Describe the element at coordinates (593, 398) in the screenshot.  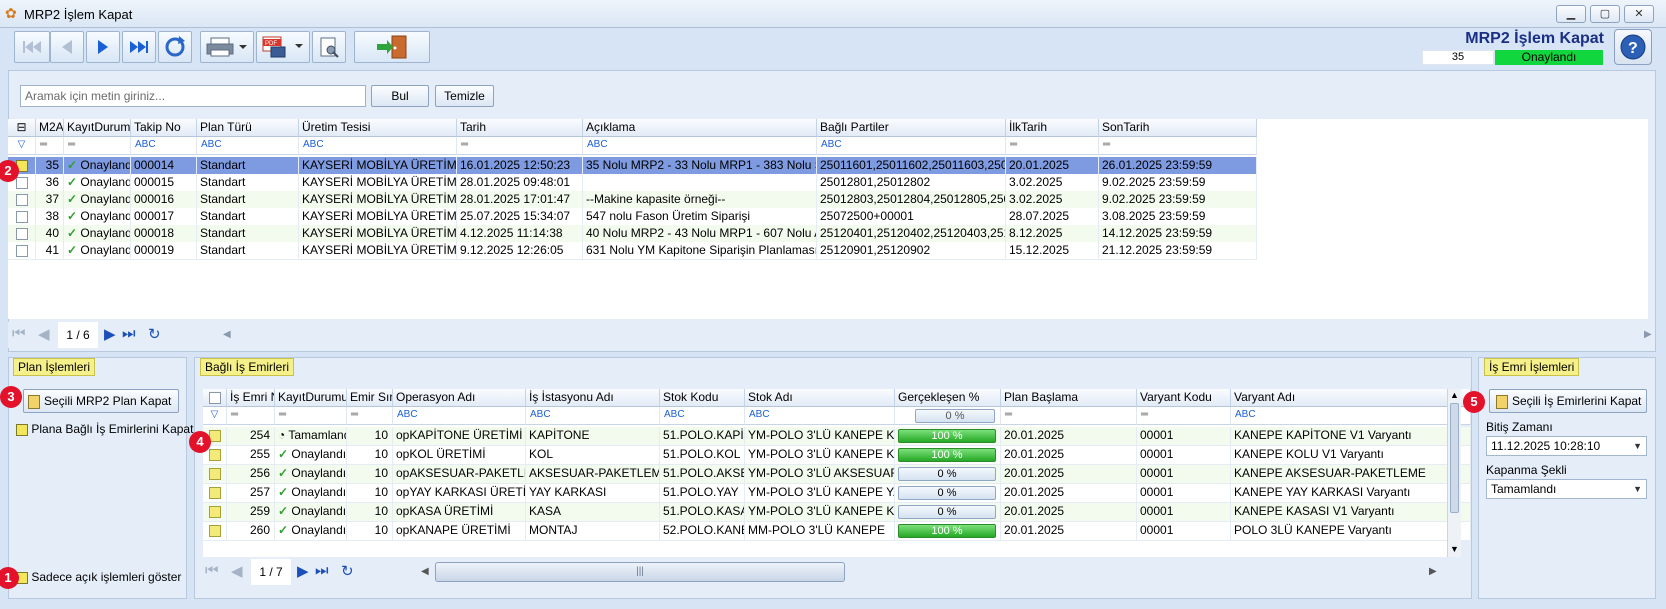
I see `column-header: İş İstasyonu Adı` at that location.